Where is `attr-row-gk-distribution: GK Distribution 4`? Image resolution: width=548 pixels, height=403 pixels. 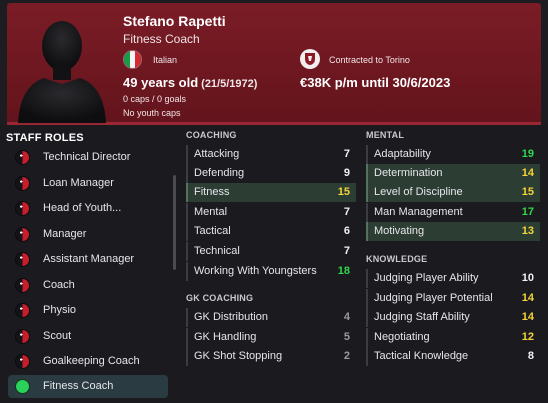
attr-row-gk-distribution: GK Distribution 4 is located at coordinates (271, 317).